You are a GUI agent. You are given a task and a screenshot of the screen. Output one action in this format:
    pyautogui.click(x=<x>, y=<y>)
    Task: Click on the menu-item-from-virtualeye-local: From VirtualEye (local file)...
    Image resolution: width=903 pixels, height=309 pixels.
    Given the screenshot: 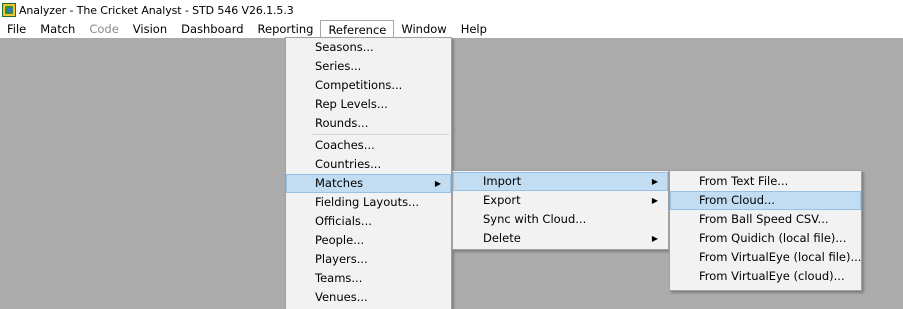 What is the action you would take?
    pyautogui.click(x=765, y=257)
    